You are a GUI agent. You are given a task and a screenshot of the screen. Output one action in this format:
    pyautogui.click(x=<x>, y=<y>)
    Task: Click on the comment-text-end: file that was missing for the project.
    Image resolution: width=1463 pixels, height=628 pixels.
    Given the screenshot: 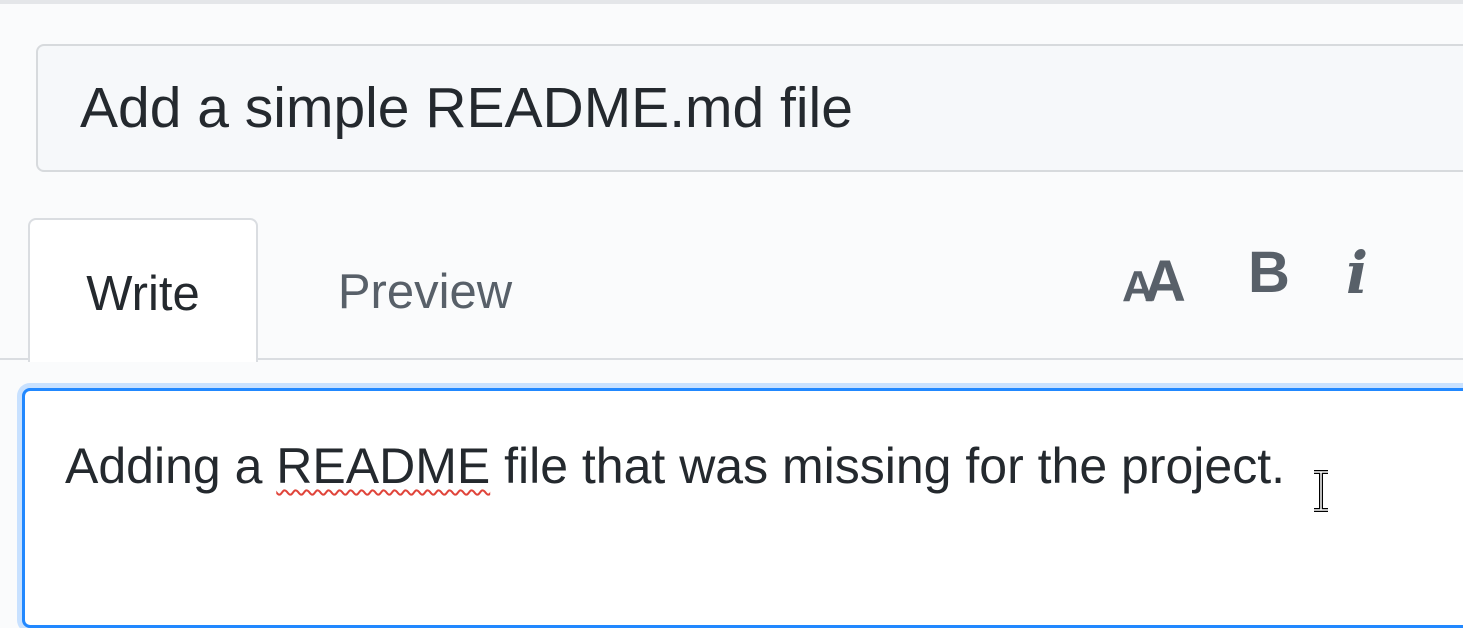 What is the action you would take?
    pyautogui.click(x=887, y=466)
    